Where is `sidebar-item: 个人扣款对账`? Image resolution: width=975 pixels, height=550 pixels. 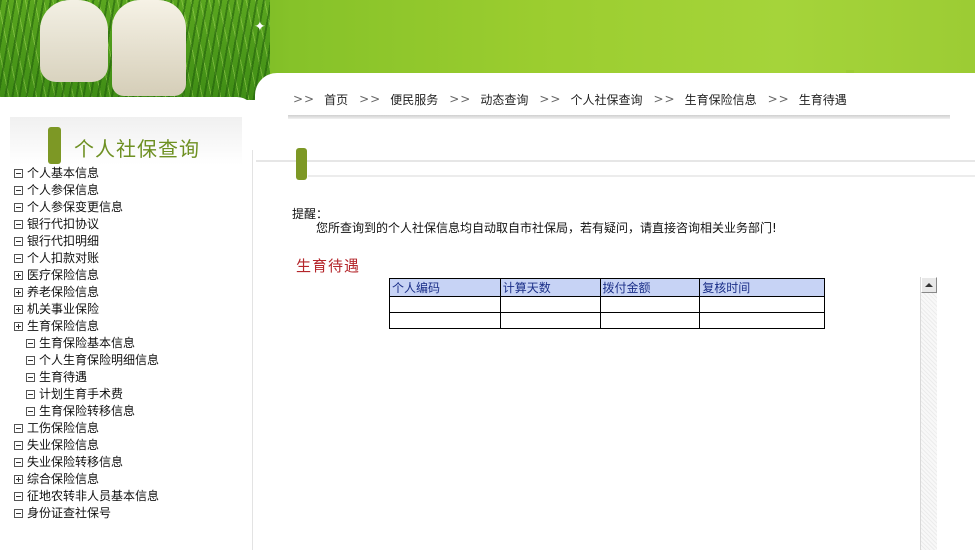 sidebar-item: 个人扣款对账 is located at coordinates (86, 258).